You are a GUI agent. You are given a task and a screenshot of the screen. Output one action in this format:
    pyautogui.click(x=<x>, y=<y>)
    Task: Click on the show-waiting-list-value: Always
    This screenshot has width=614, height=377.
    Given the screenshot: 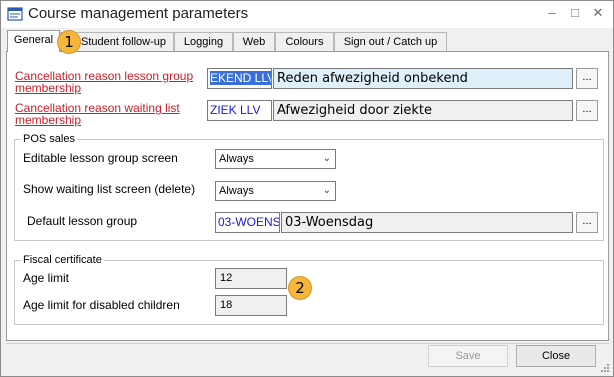 What is the action you would take?
    pyautogui.click(x=236, y=191)
    